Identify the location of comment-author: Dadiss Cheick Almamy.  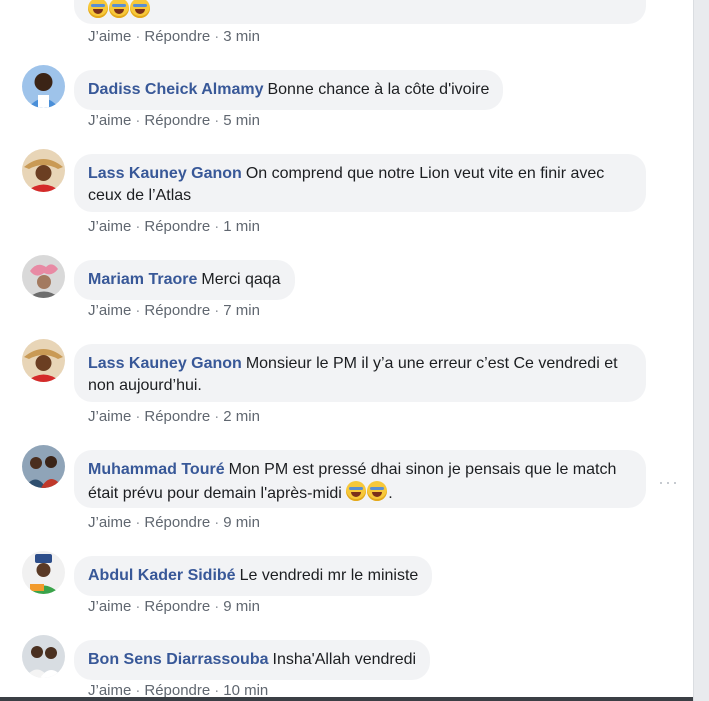
(175, 89).